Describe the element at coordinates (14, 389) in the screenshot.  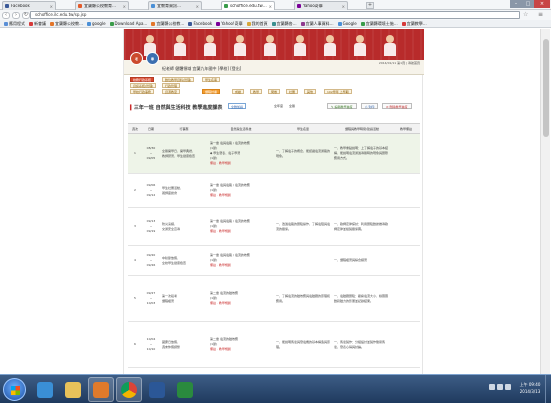
I see `start-button` at that location.